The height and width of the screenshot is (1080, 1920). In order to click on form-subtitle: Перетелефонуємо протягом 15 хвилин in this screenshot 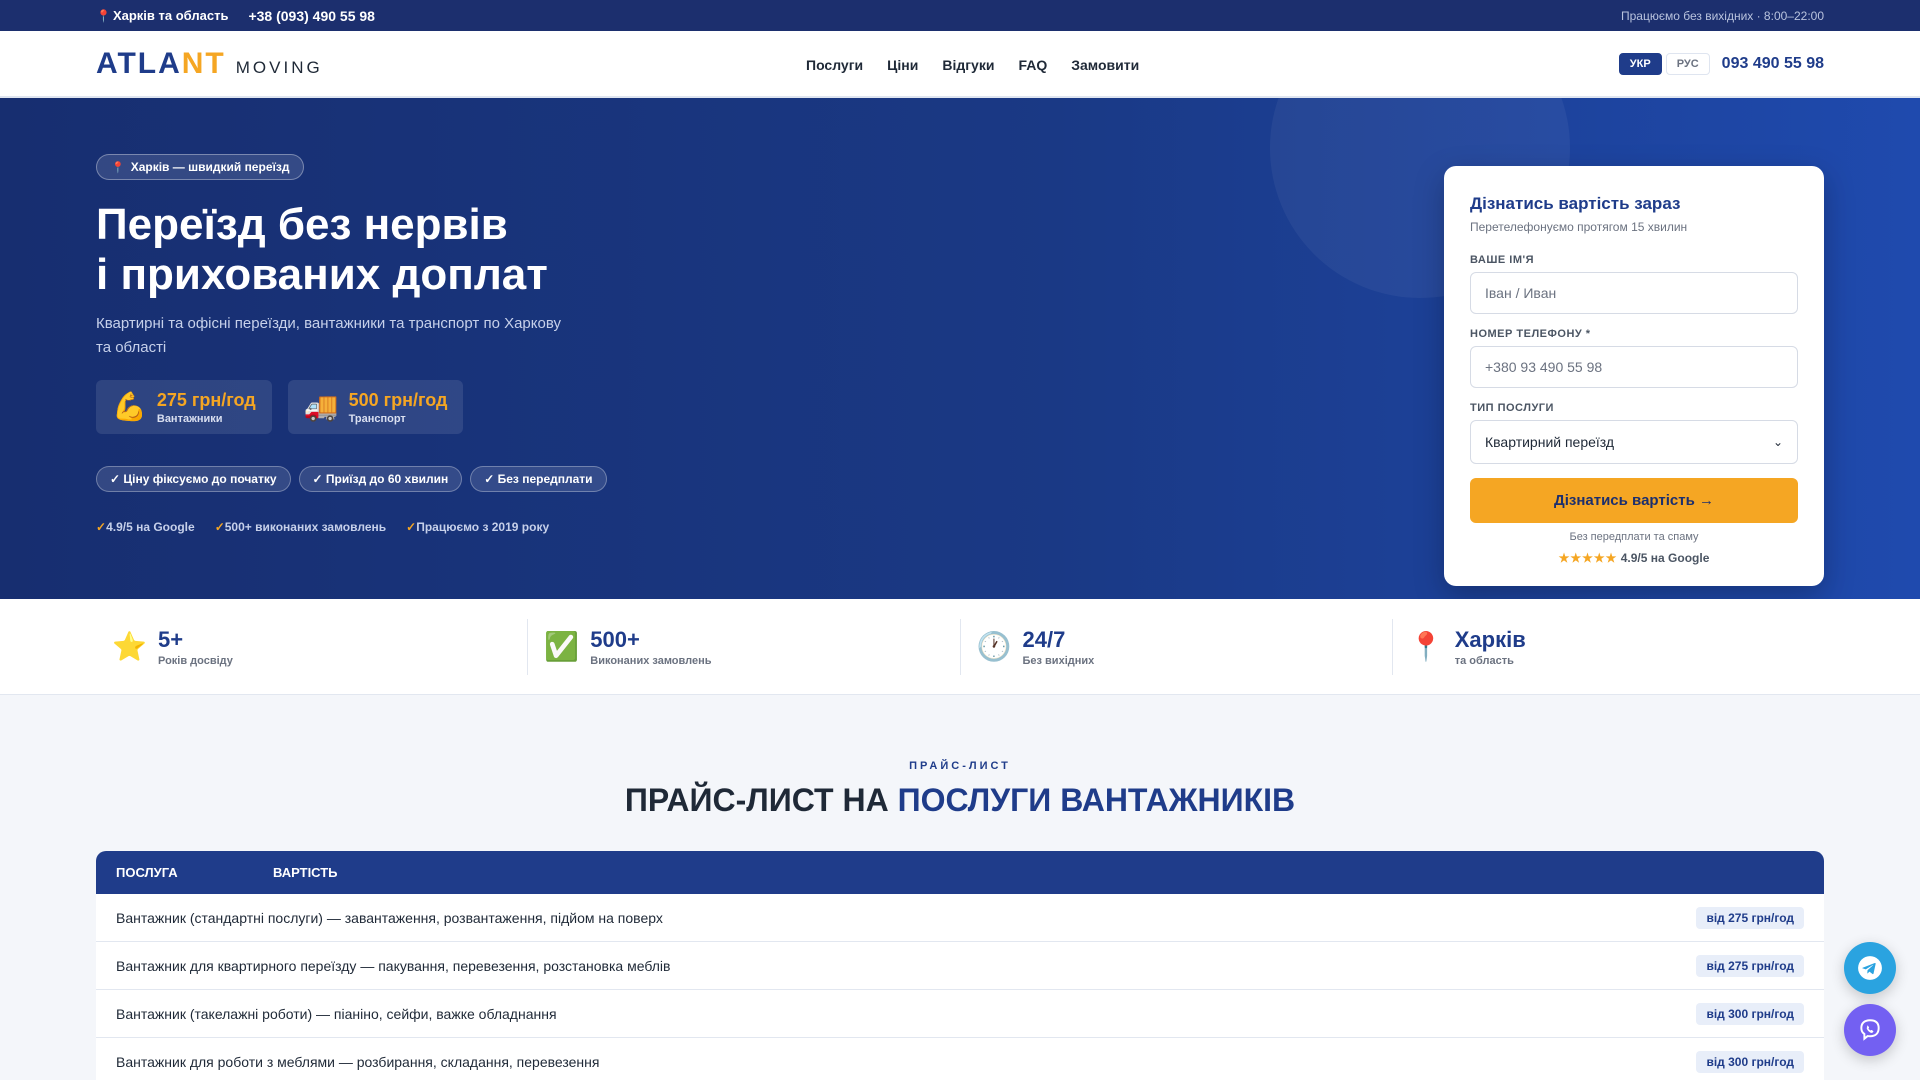, I will do `click(1579, 227)`.